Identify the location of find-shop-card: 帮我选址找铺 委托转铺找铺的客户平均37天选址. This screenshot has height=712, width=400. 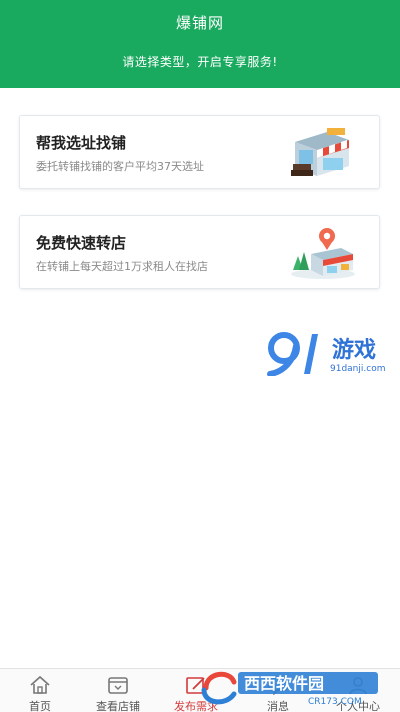
(199, 152).